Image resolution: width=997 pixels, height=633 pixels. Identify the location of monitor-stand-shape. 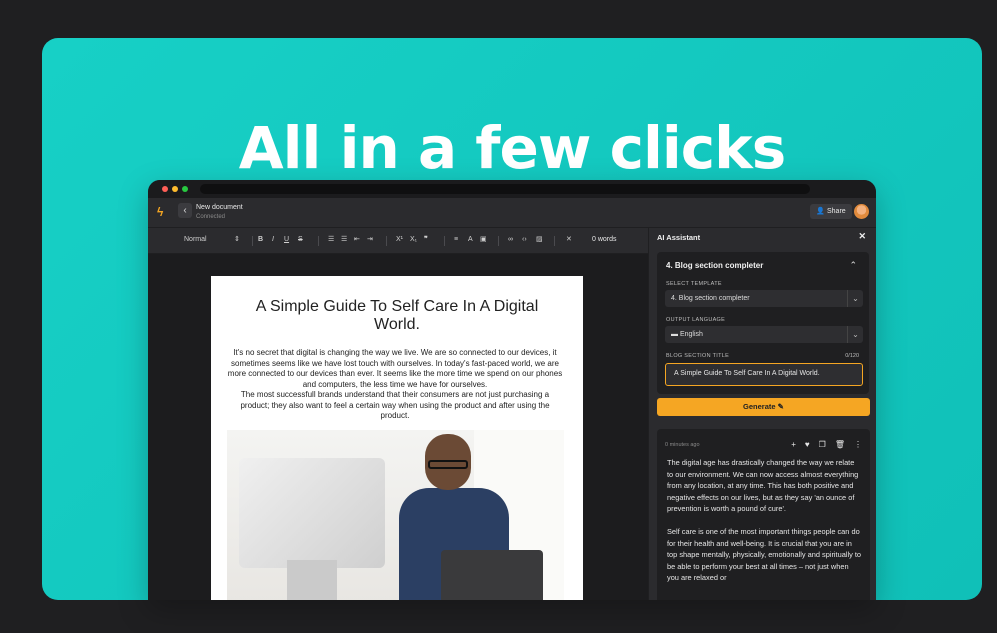
(312, 580).